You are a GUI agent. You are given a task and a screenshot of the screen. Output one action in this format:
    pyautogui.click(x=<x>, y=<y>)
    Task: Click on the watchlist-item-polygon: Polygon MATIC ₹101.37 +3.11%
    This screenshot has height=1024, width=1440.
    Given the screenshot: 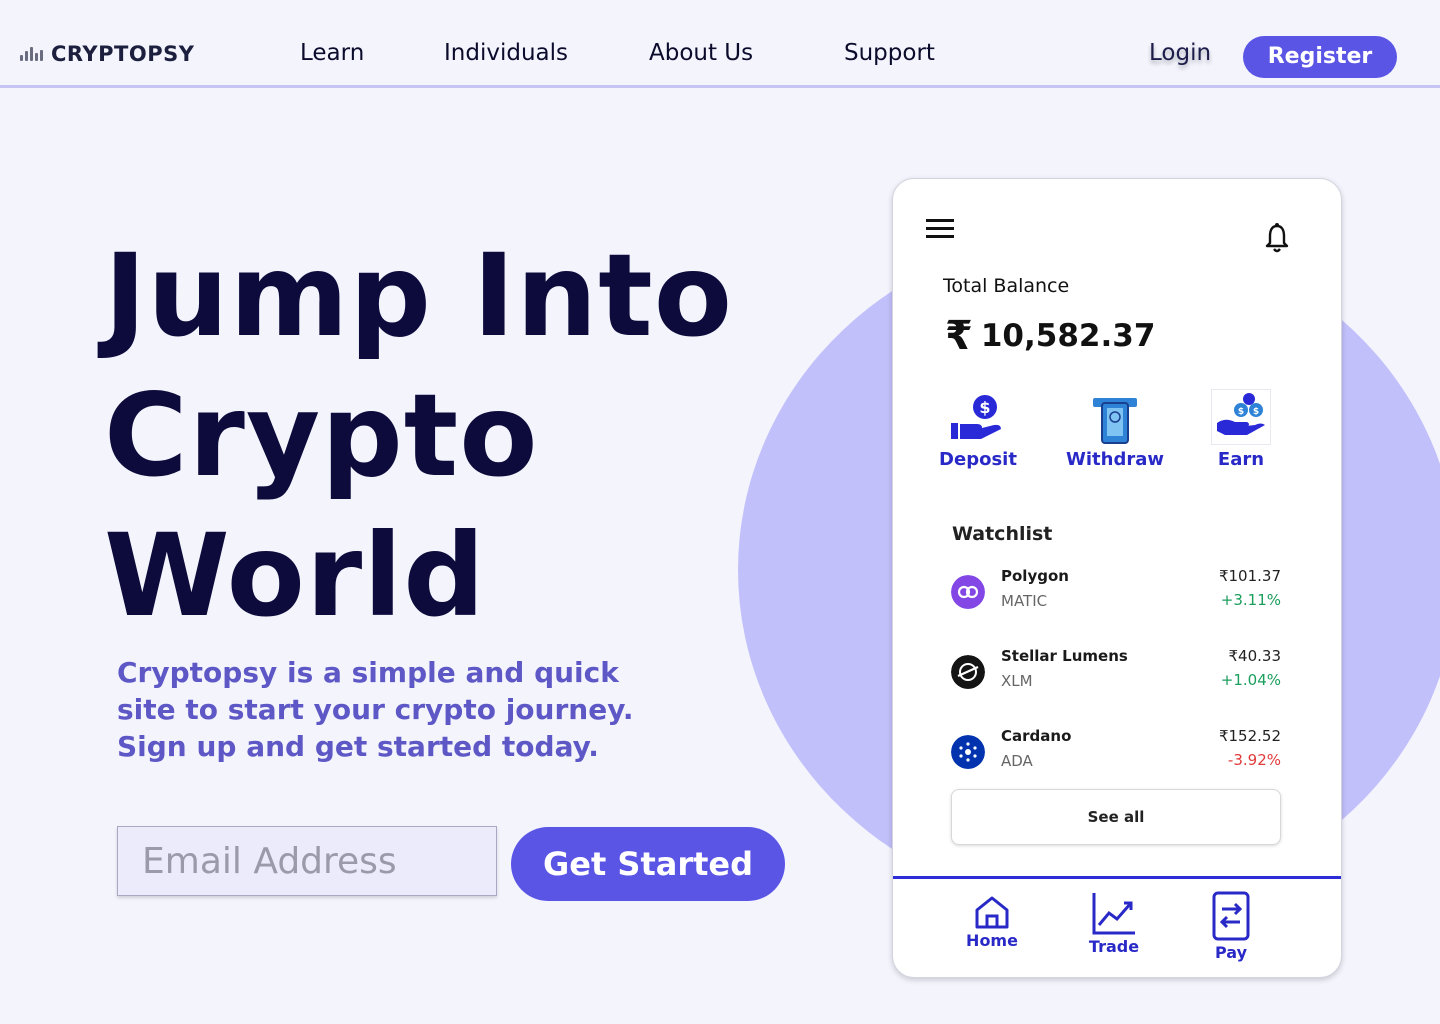 What is the action you would take?
    pyautogui.click(x=1117, y=591)
    